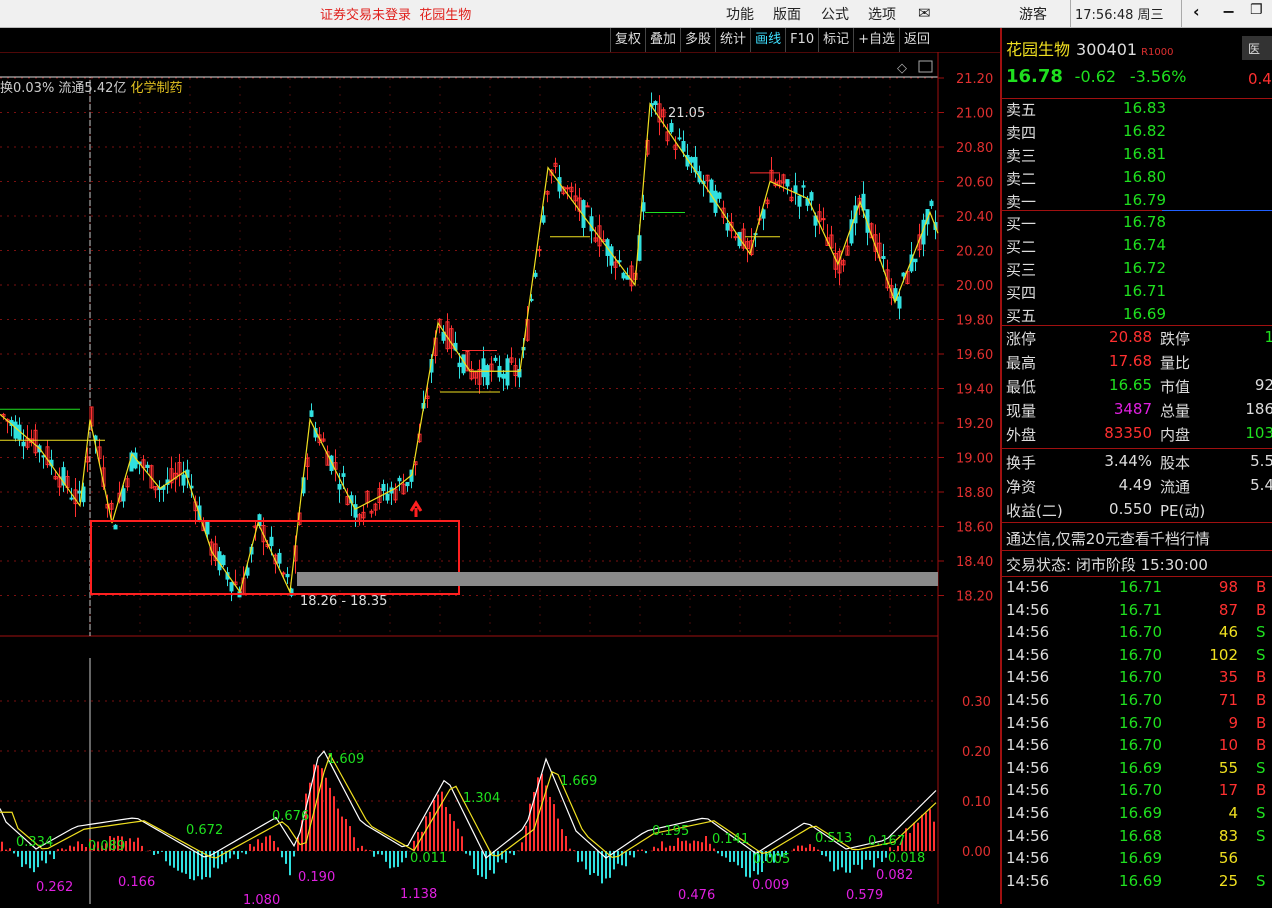 The image size is (1272, 908). Describe the element at coordinates (974, 355) in the screenshot. I see `price-tick-label: 19.60` at that location.